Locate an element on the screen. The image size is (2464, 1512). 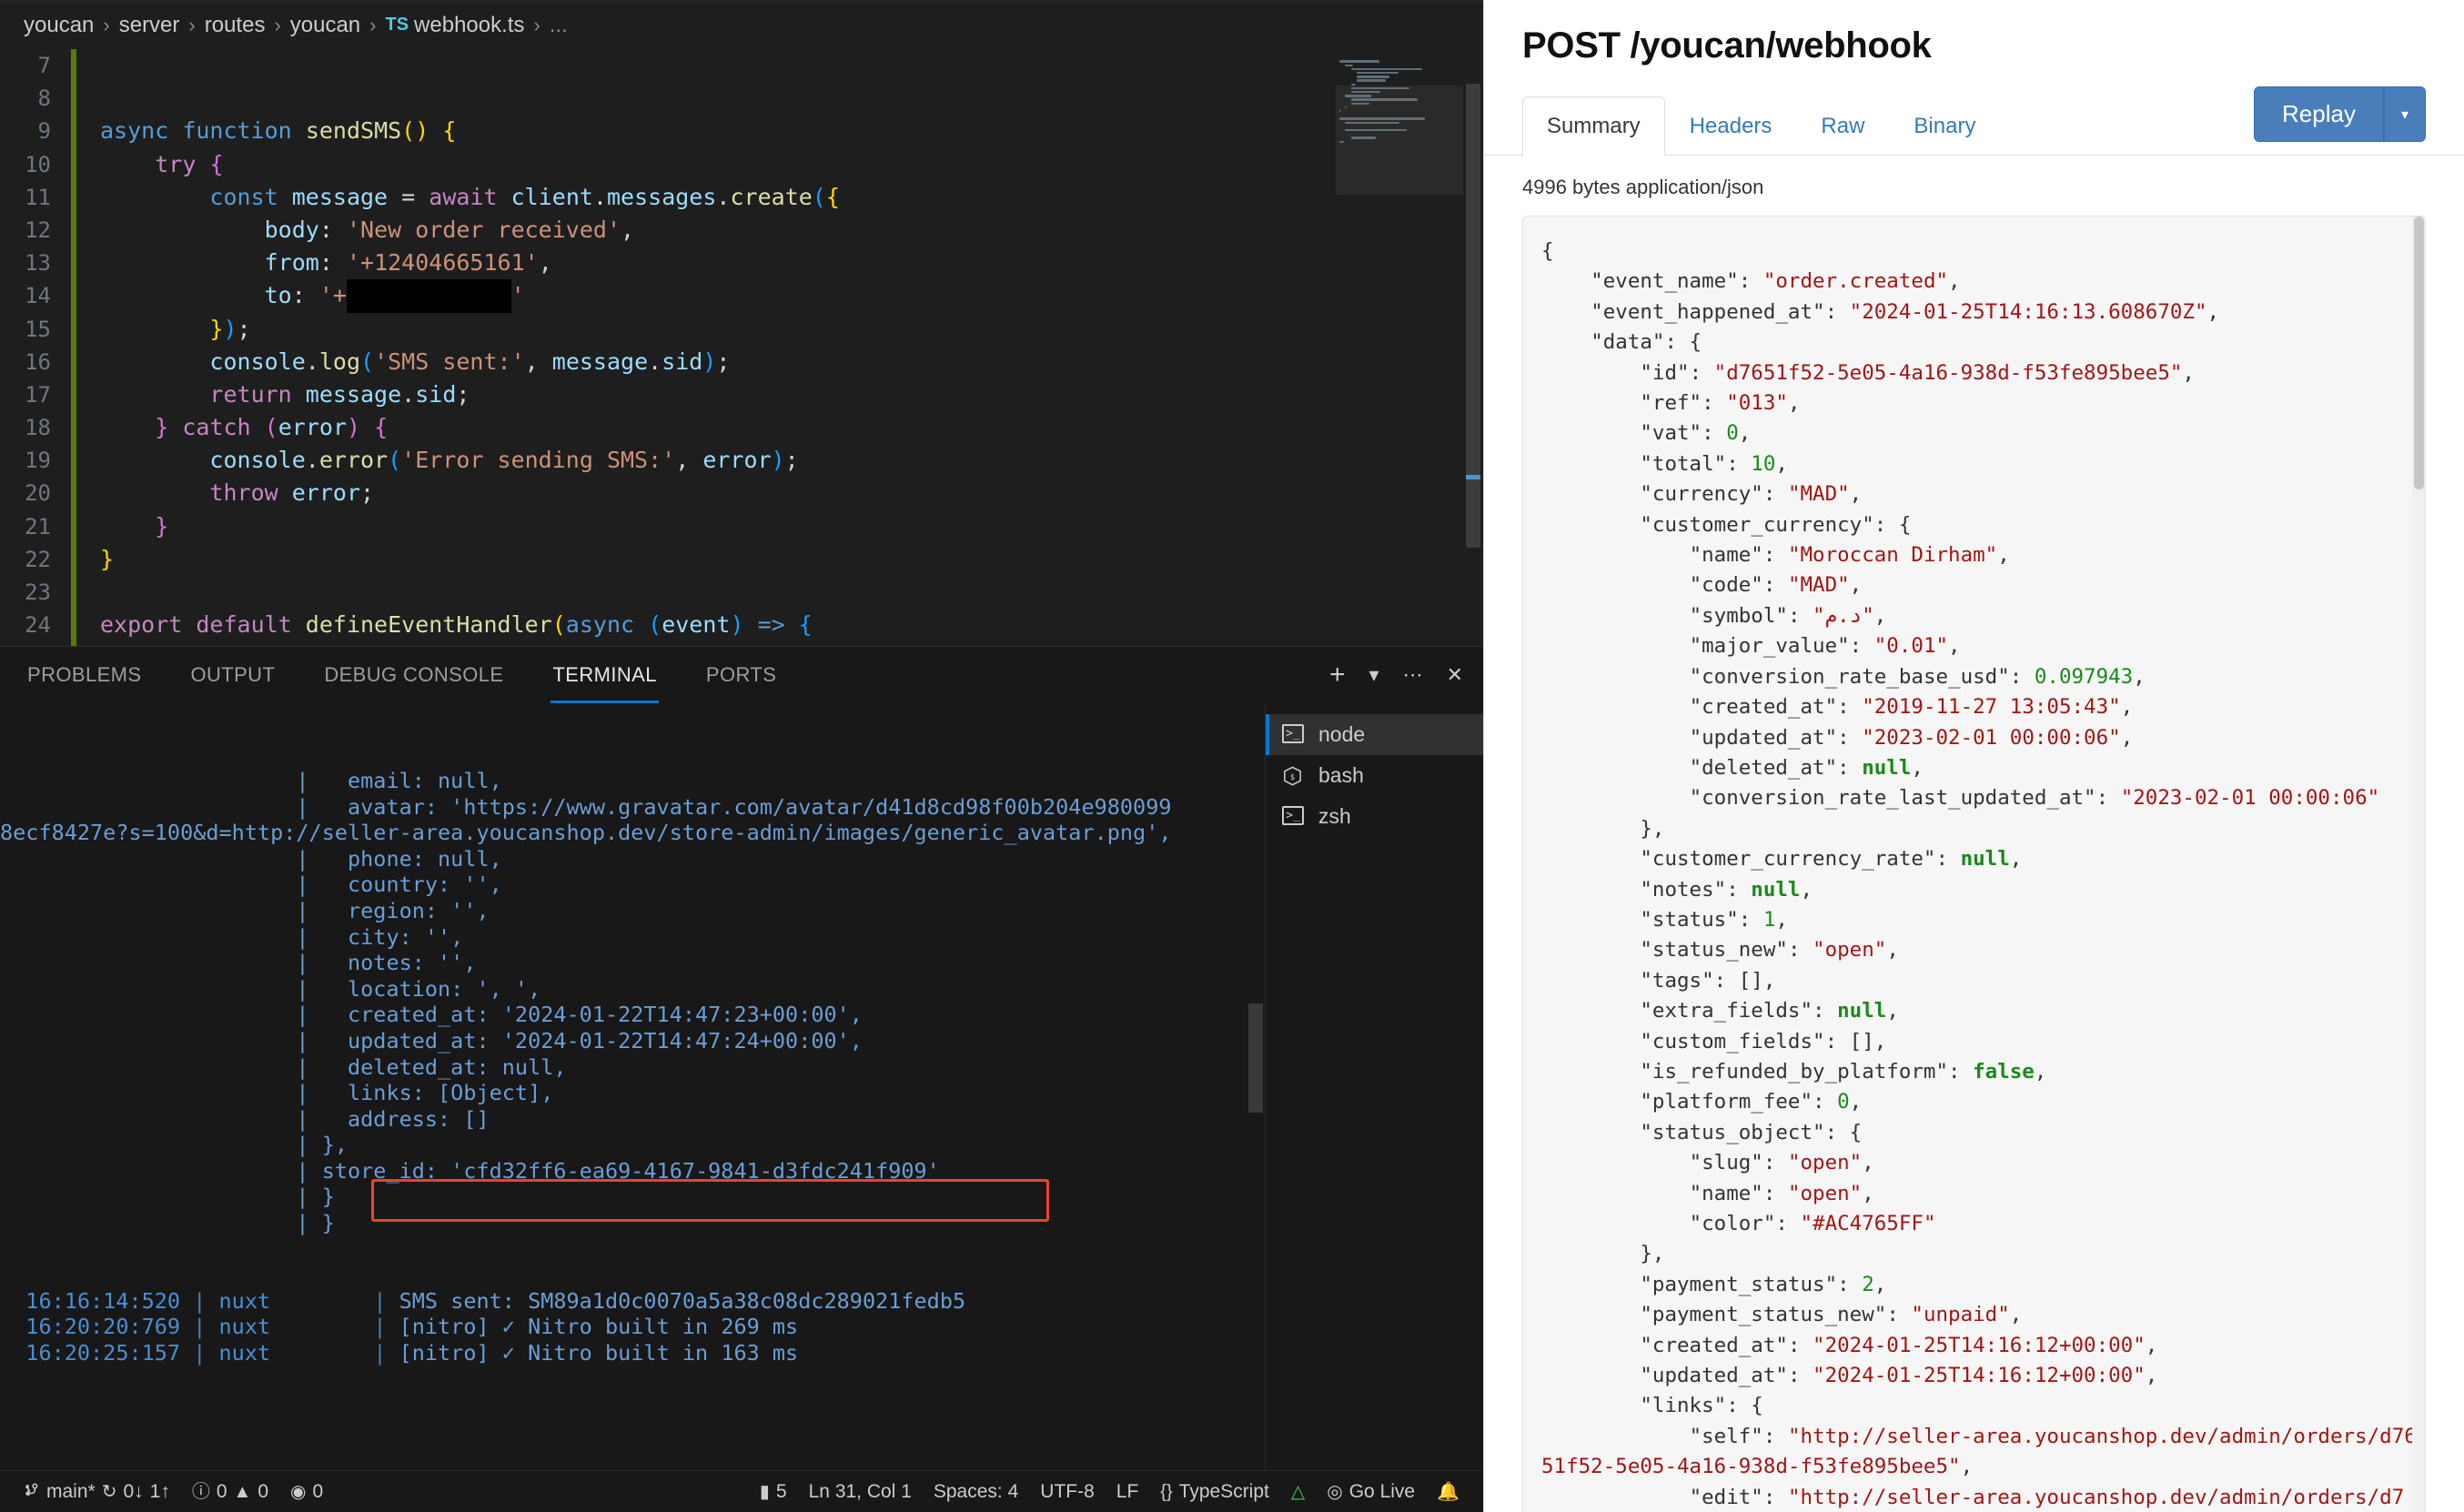
inspector-tab-headers: Headers is located at coordinates (1731, 126).